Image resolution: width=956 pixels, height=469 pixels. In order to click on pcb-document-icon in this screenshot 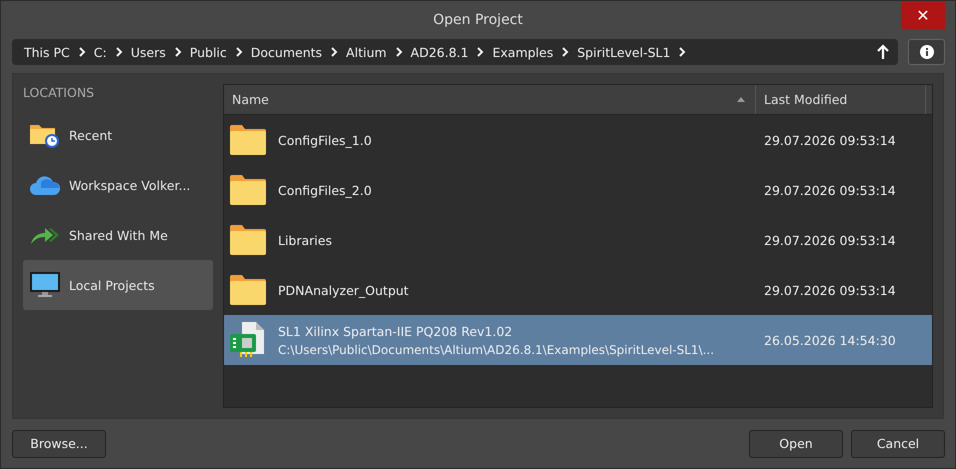, I will do `click(248, 340)`.